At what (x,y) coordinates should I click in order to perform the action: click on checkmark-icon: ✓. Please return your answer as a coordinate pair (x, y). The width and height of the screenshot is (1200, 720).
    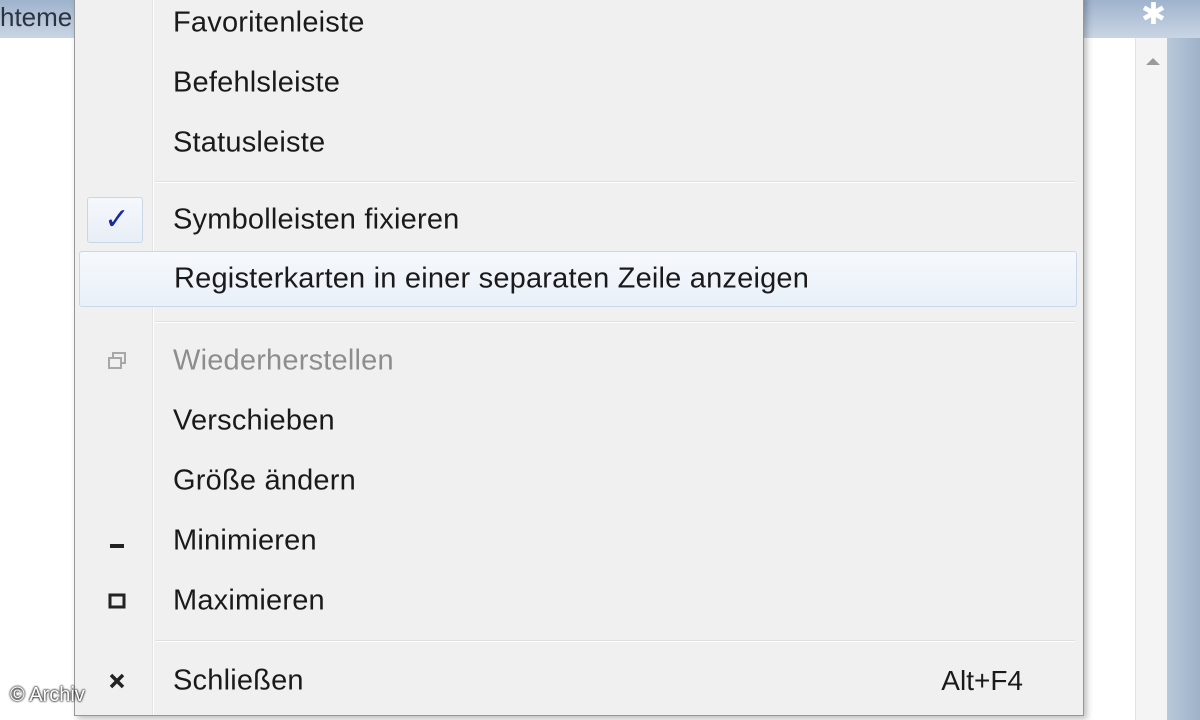
    Looking at the image, I should click on (117, 219).